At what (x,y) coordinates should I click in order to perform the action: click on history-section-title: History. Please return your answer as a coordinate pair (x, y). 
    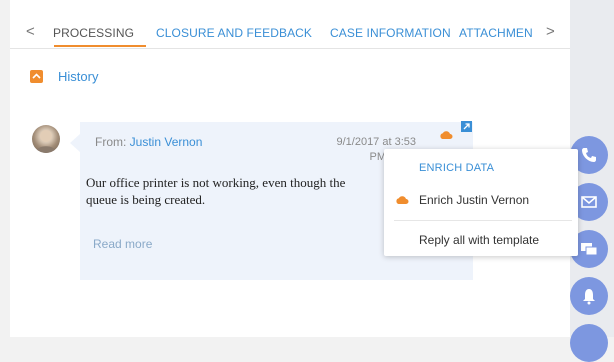
    Looking at the image, I should click on (78, 76).